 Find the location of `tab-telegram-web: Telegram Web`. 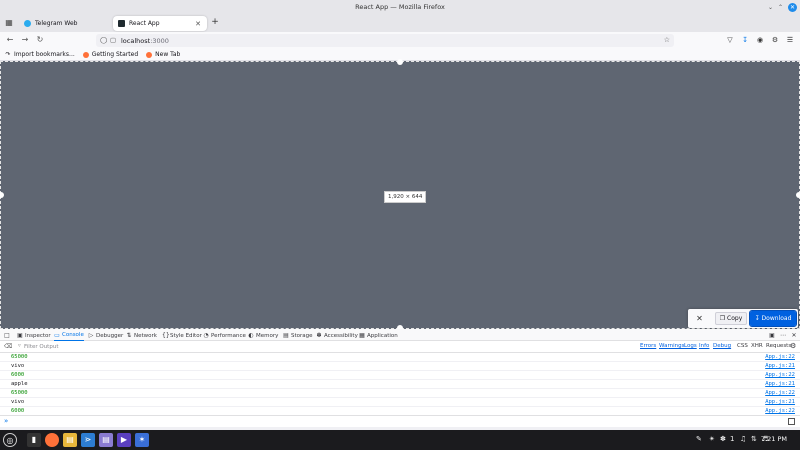

tab-telegram-web: Telegram Web is located at coordinates (64, 23).